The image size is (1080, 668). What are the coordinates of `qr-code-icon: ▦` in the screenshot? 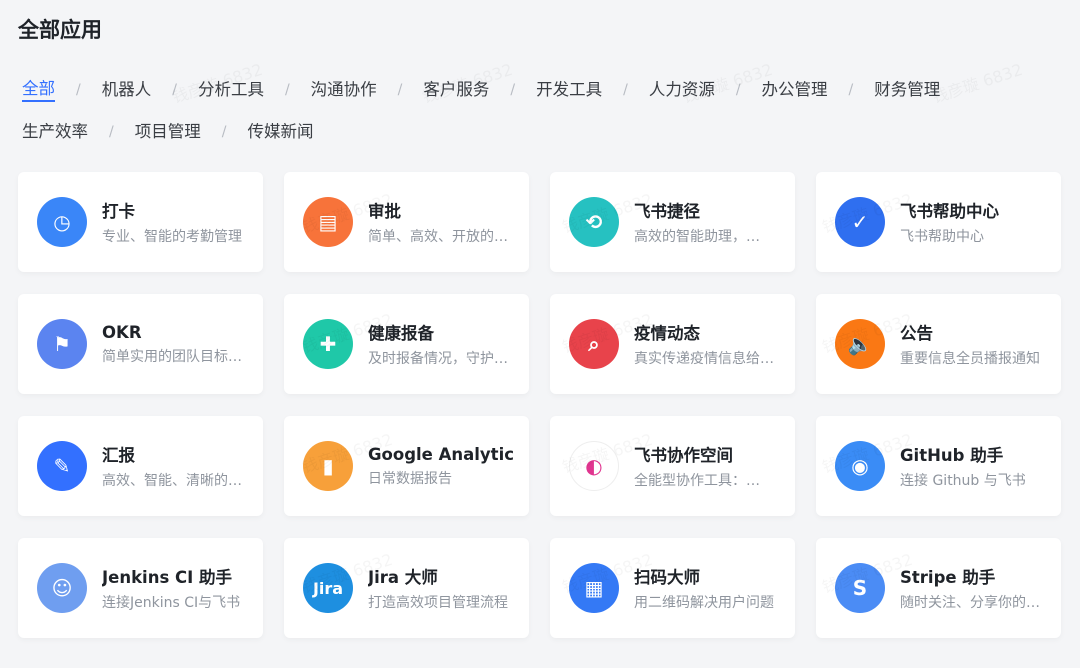 It's located at (594, 588).